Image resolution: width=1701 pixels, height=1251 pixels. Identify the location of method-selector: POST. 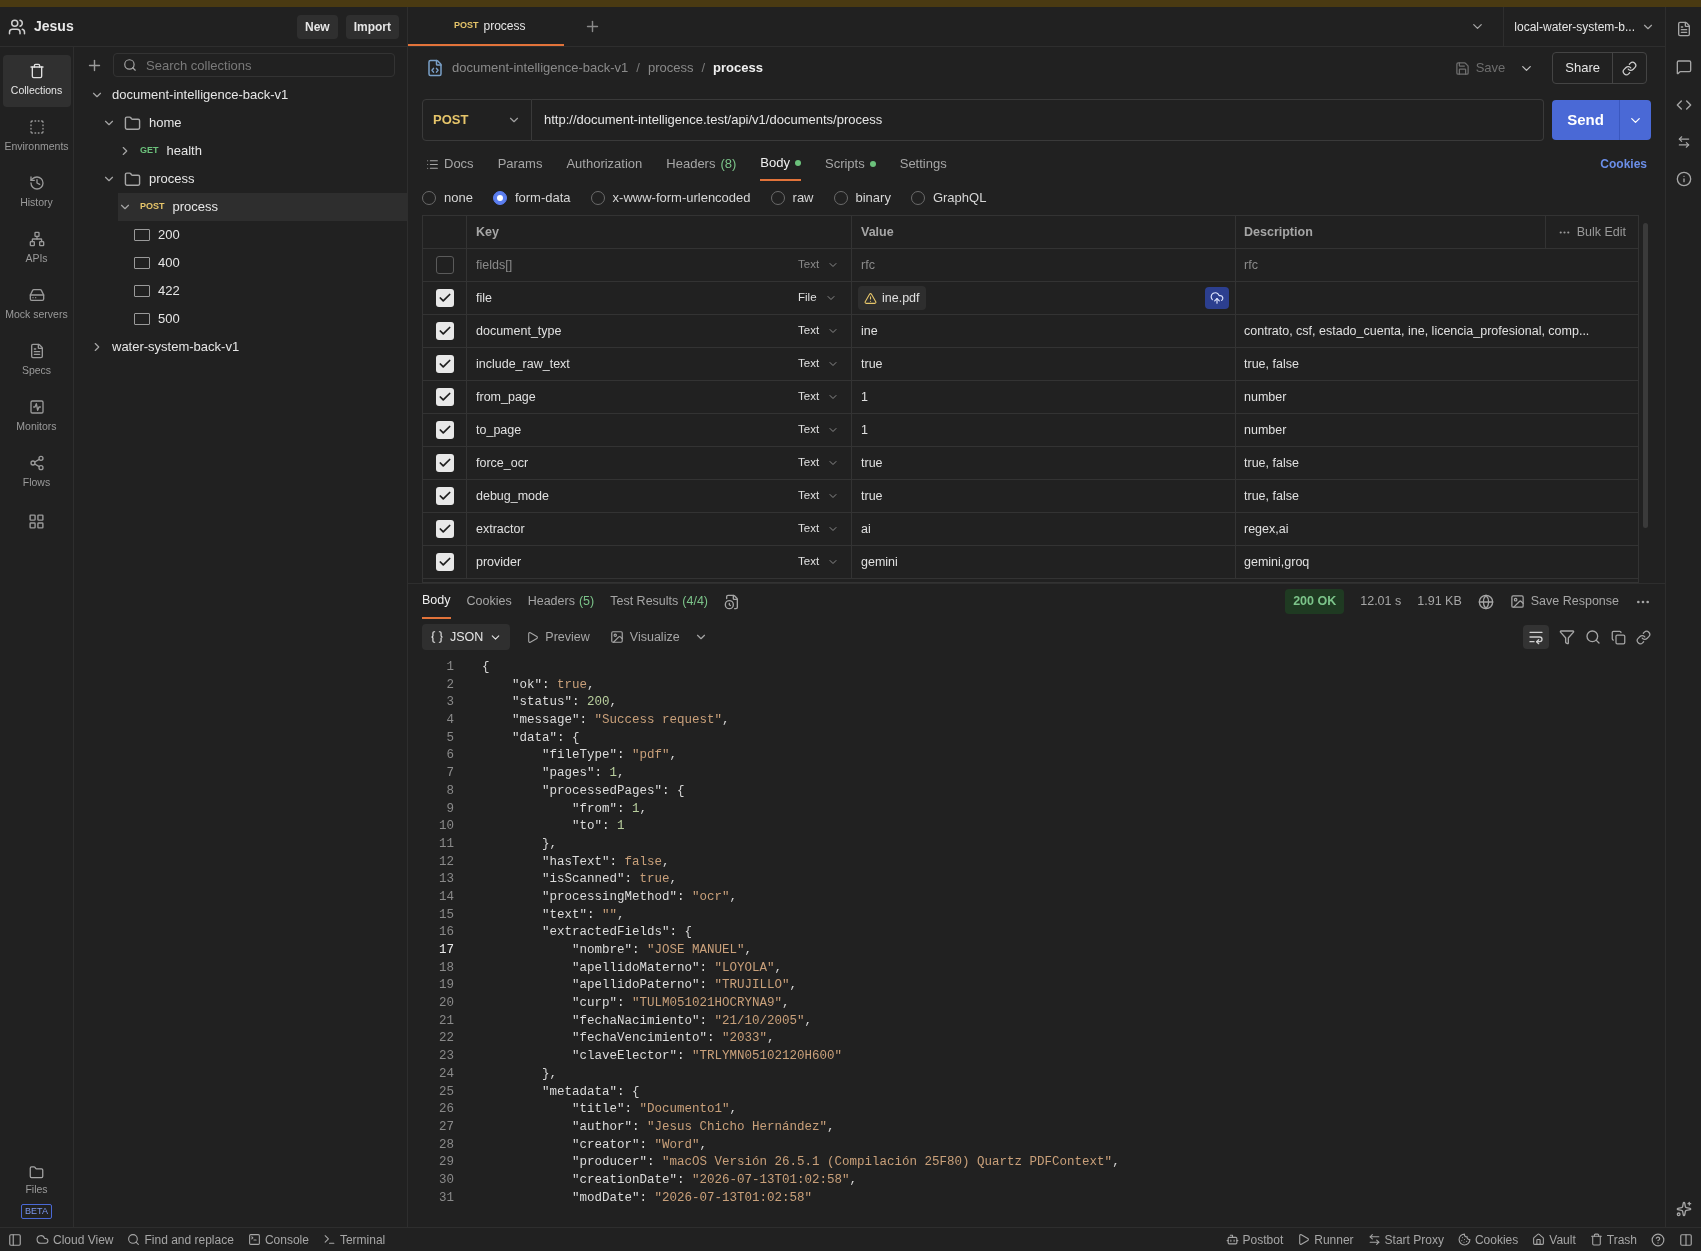
(477, 120).